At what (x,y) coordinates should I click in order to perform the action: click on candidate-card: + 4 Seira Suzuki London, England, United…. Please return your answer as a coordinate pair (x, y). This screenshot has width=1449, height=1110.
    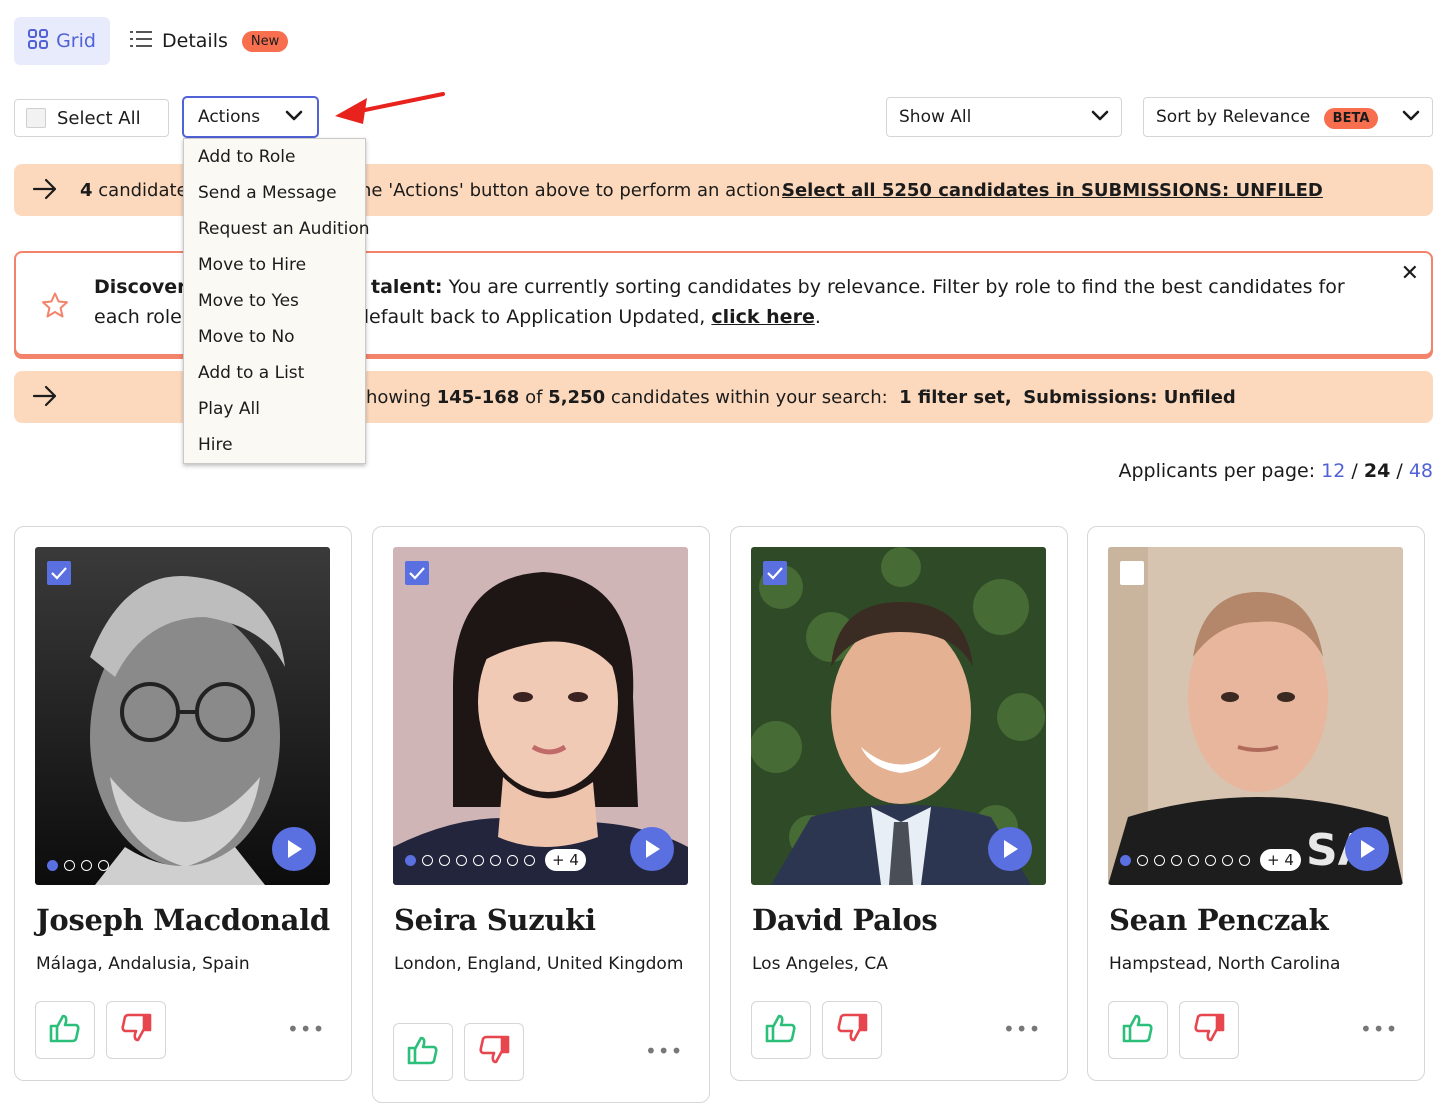
    Looking at the image, I should click on (541, 814).